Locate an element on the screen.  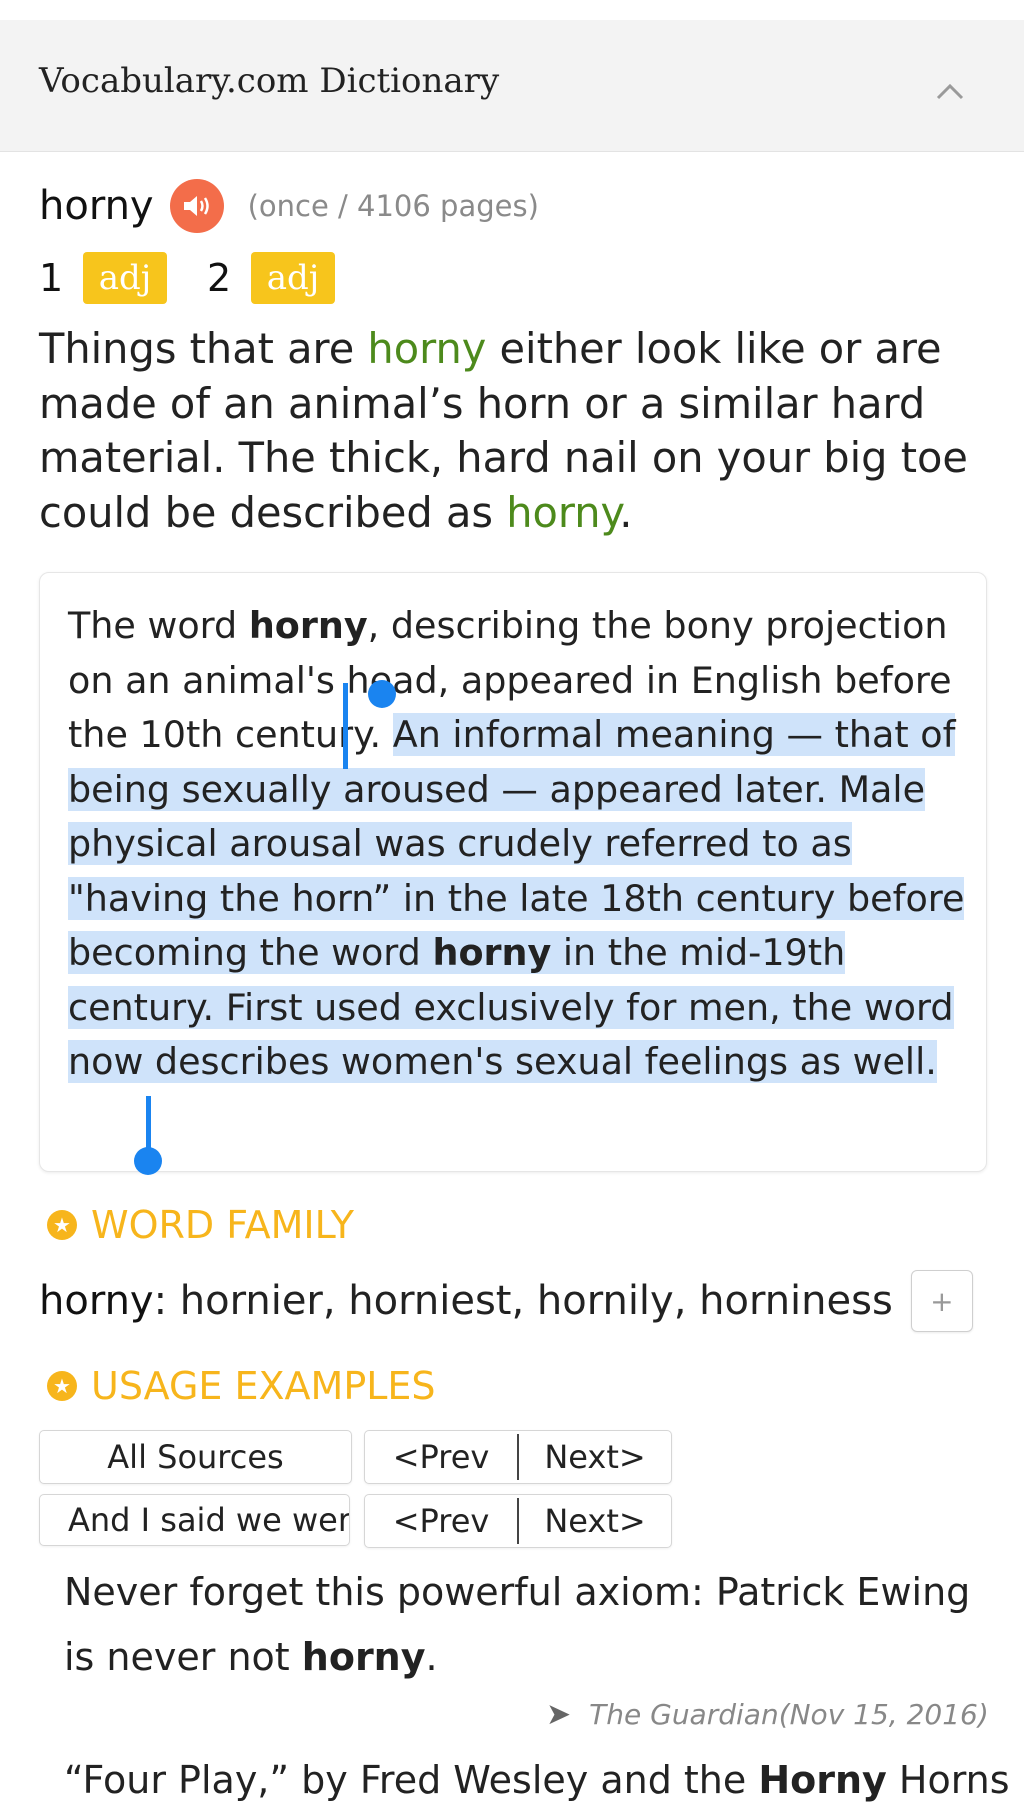
sense-number: 2 is located at coordinates (219, 278).